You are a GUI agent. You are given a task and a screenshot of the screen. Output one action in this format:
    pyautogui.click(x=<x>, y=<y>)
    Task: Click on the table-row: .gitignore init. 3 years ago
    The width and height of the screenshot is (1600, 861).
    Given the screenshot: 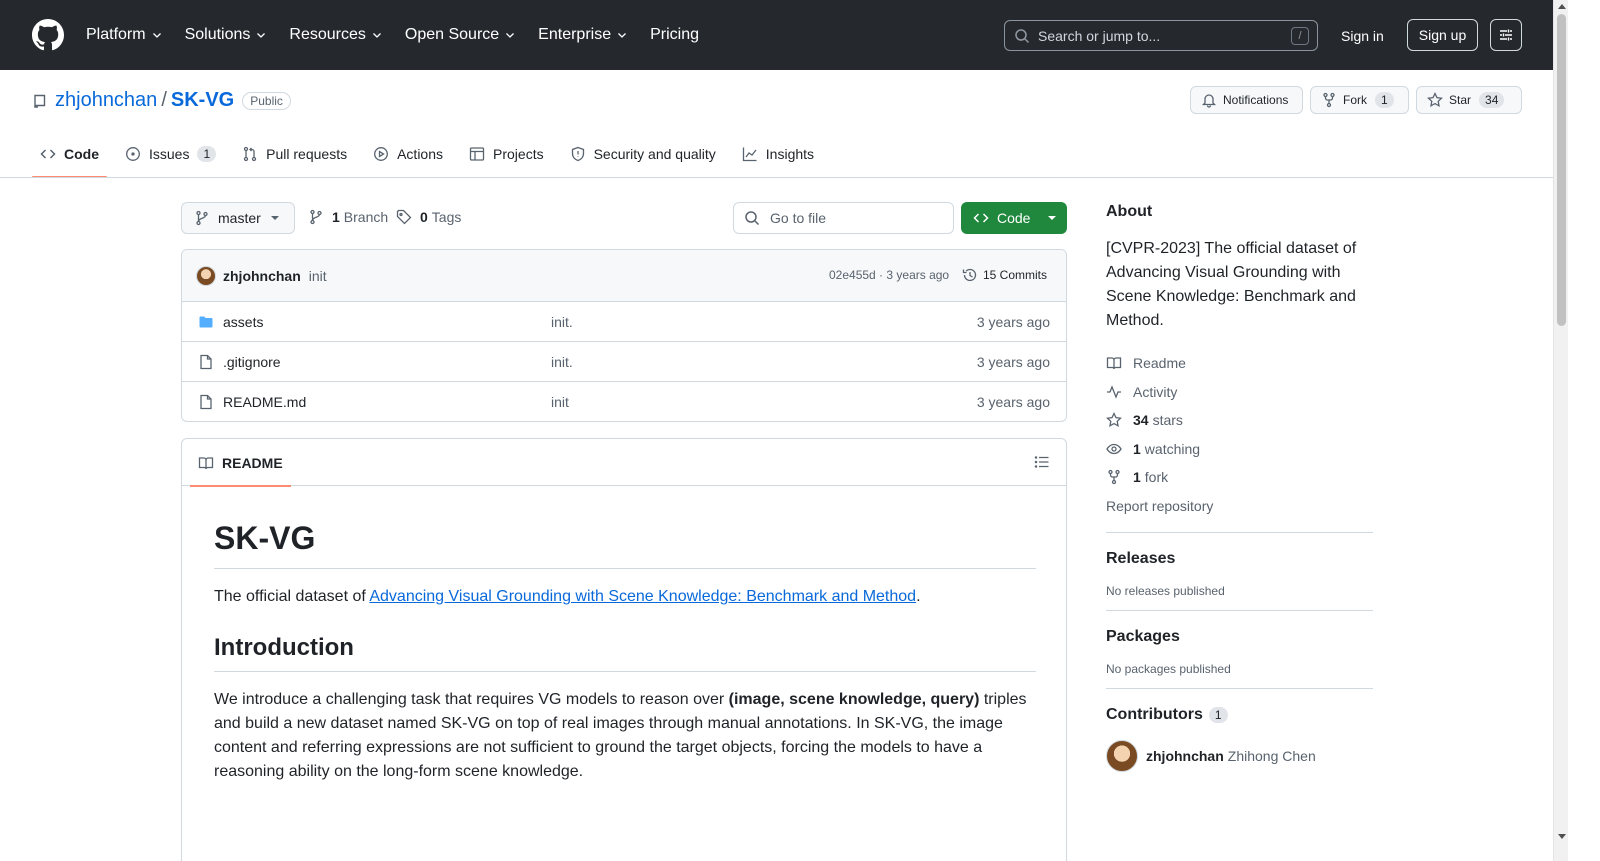 What is the action you would take?
    pyautogui.click(x=624, y=362)
    